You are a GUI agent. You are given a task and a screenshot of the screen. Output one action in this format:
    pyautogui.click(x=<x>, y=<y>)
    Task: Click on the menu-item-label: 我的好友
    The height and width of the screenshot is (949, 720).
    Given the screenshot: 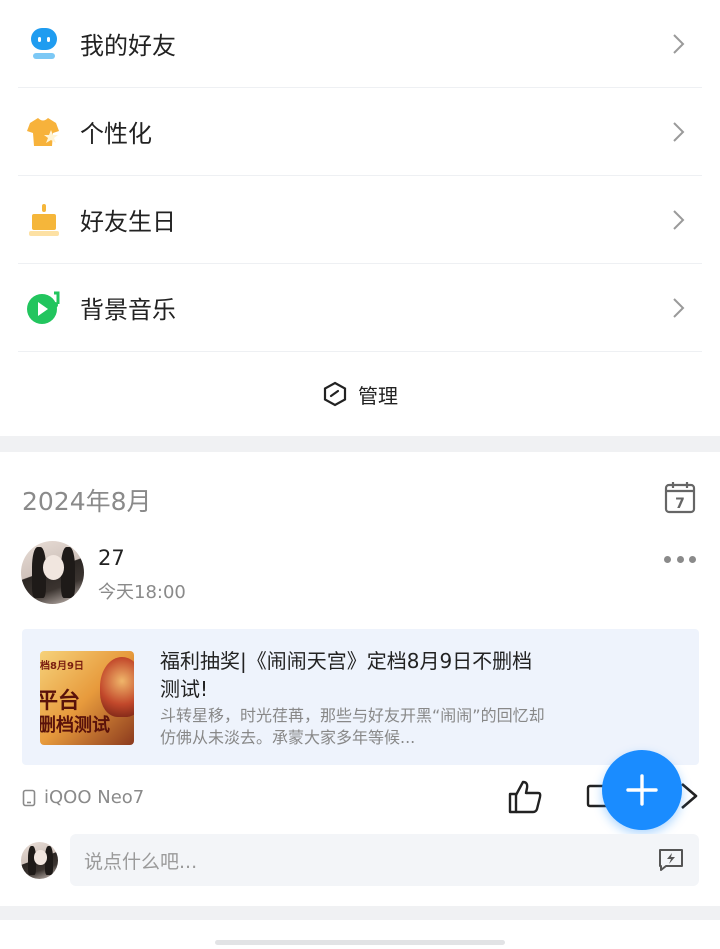 What is the action you would take?
    pyautogui.click(x=128, y=46)
    